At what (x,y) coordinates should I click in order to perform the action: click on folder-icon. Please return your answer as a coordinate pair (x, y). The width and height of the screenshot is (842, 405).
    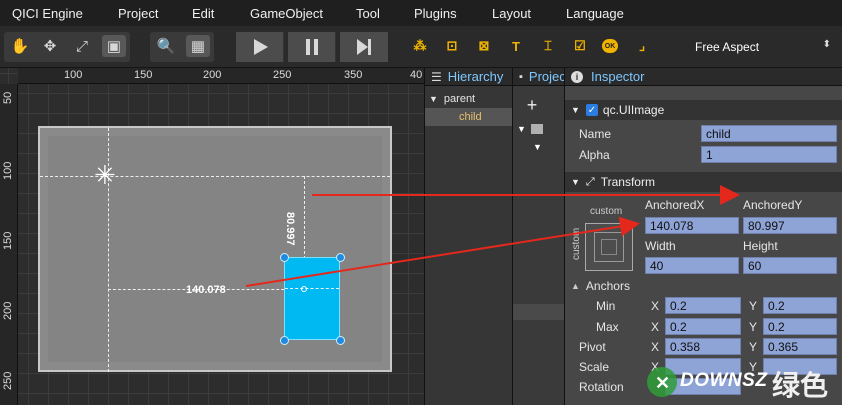
    Looking at the image, I should click on (537, 129).